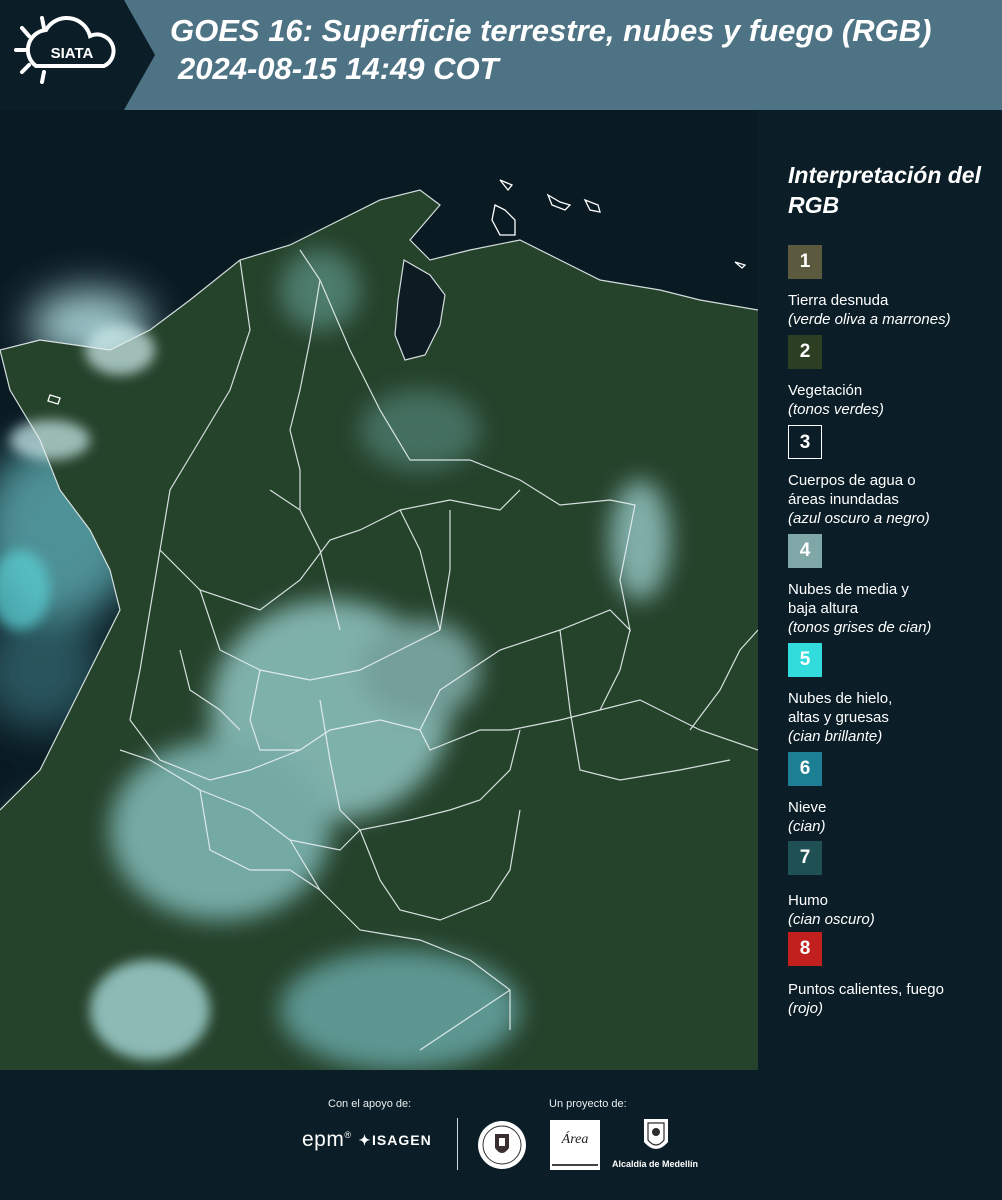 This screenshot has width=1002, height=1200. Describe the element at coordinates (370, 1104) in the screenshot. I see `support-label: Con el apoyo de:` at that location.